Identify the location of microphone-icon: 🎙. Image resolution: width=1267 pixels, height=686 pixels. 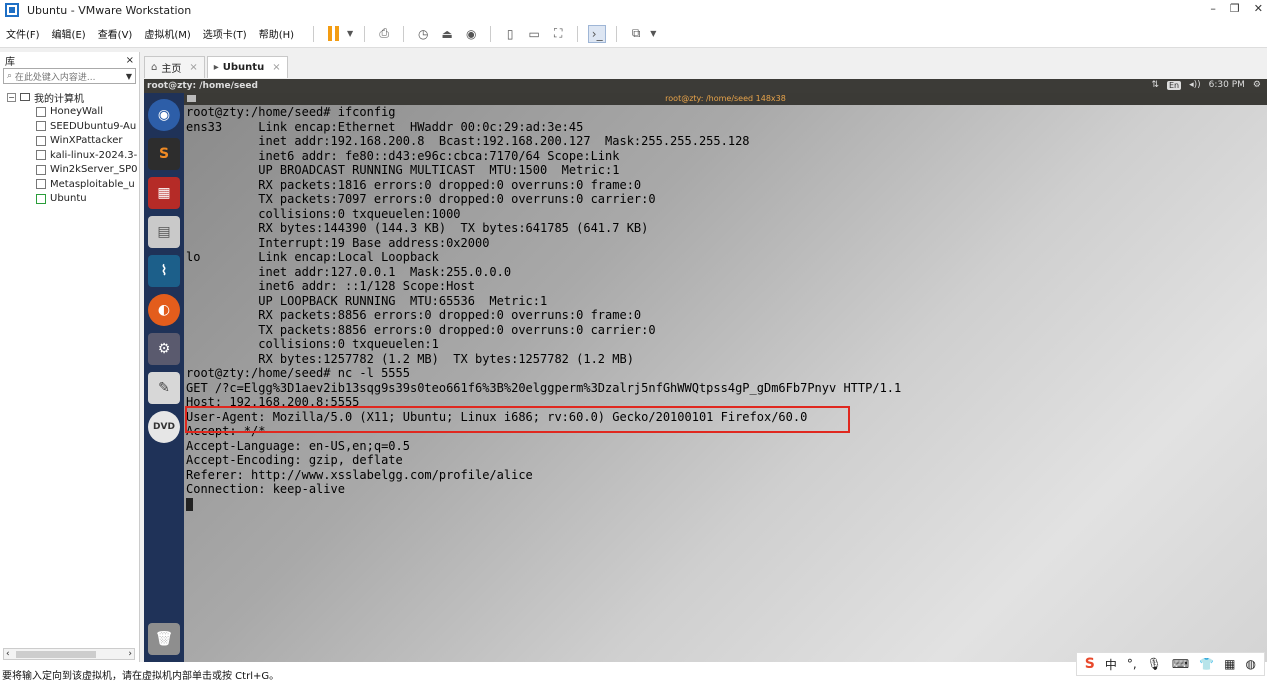
(1154, 664).